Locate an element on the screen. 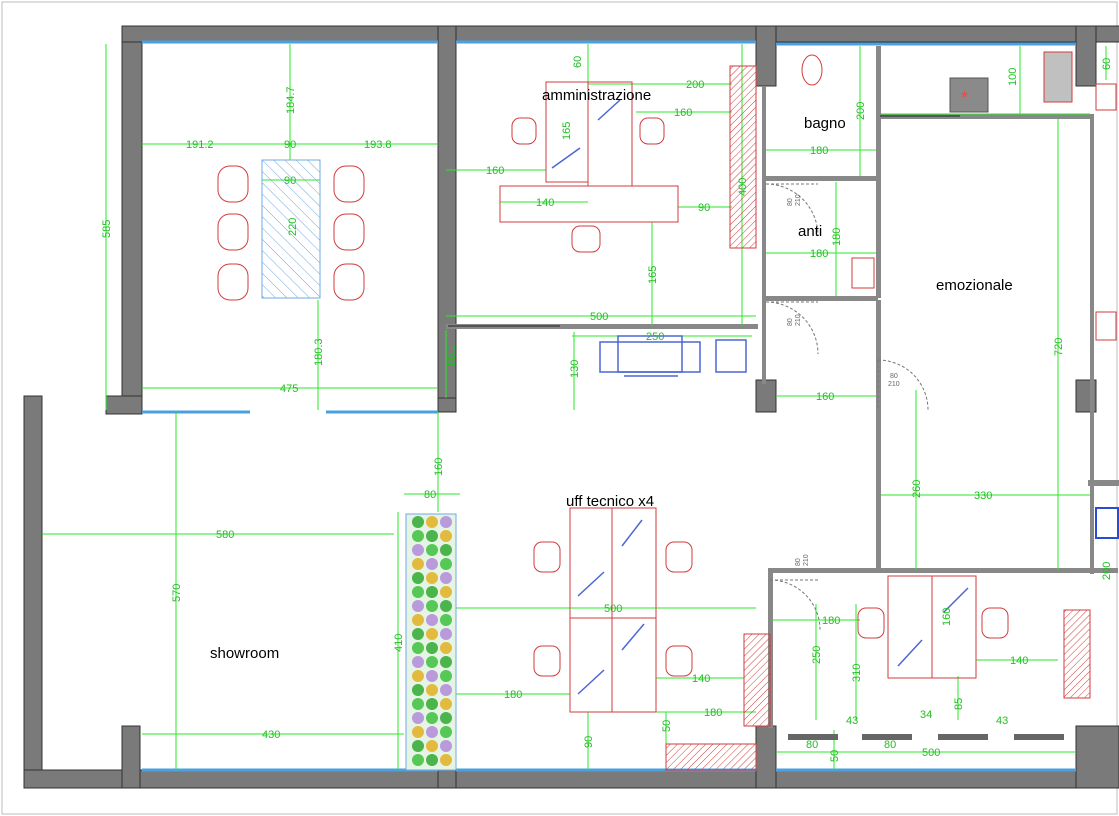  dim-label: 191.2 is located at coordinates (200, 145).